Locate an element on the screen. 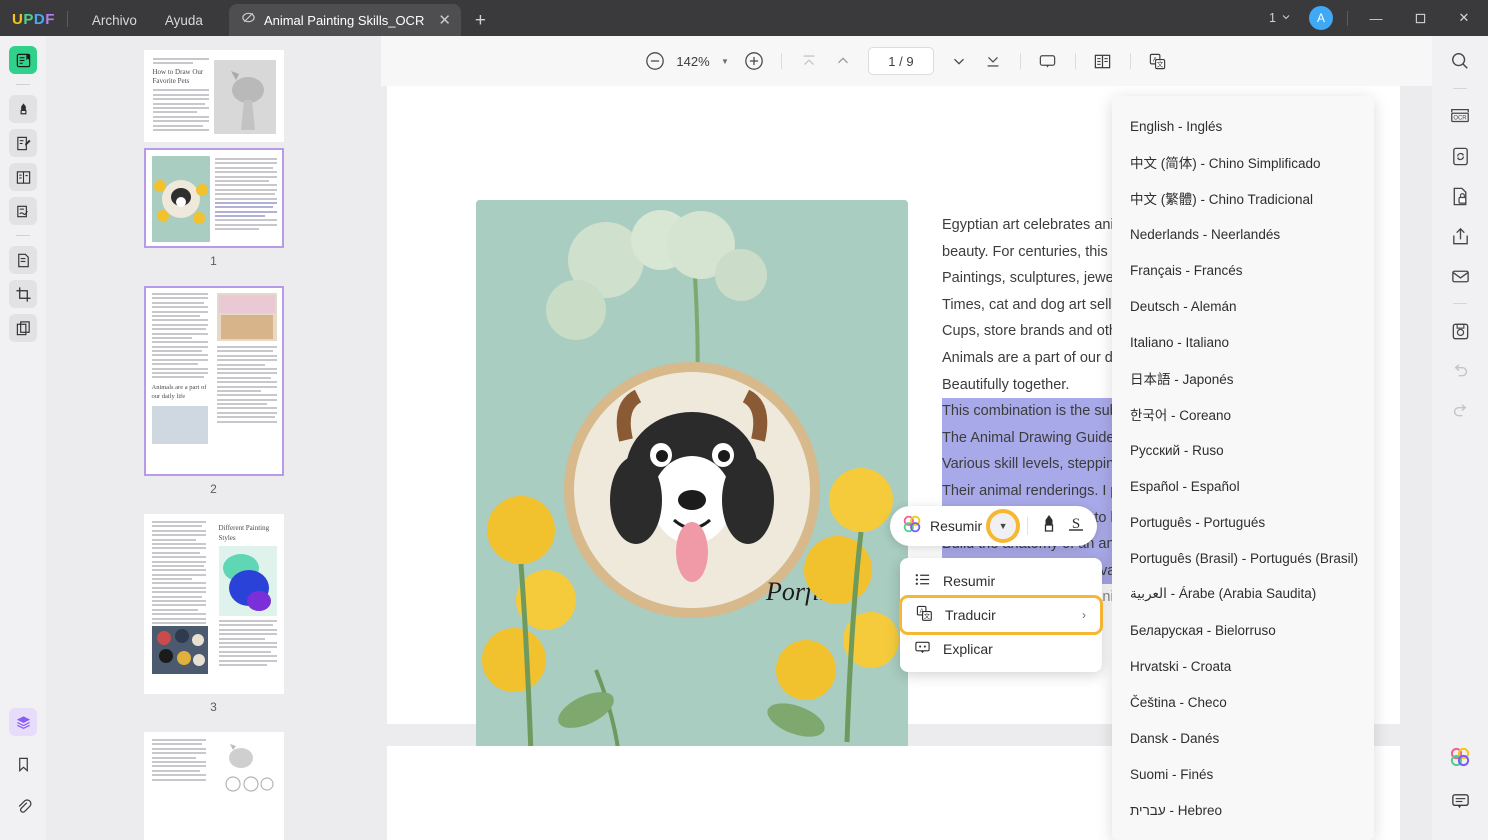 This screenshot has height=840, width=1488. document-tab: Animal Painting Skills_OCR ✕ is located at coordinates (344, 20).